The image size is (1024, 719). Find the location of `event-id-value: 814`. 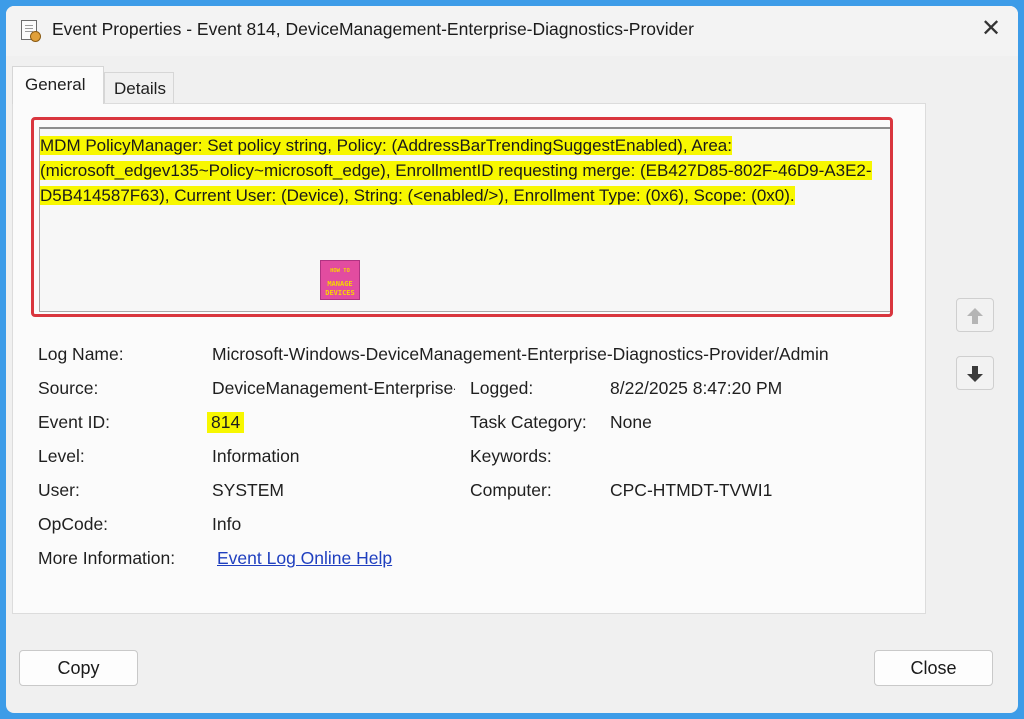

event-id-value: 814 is located at coordinates (226, 422).